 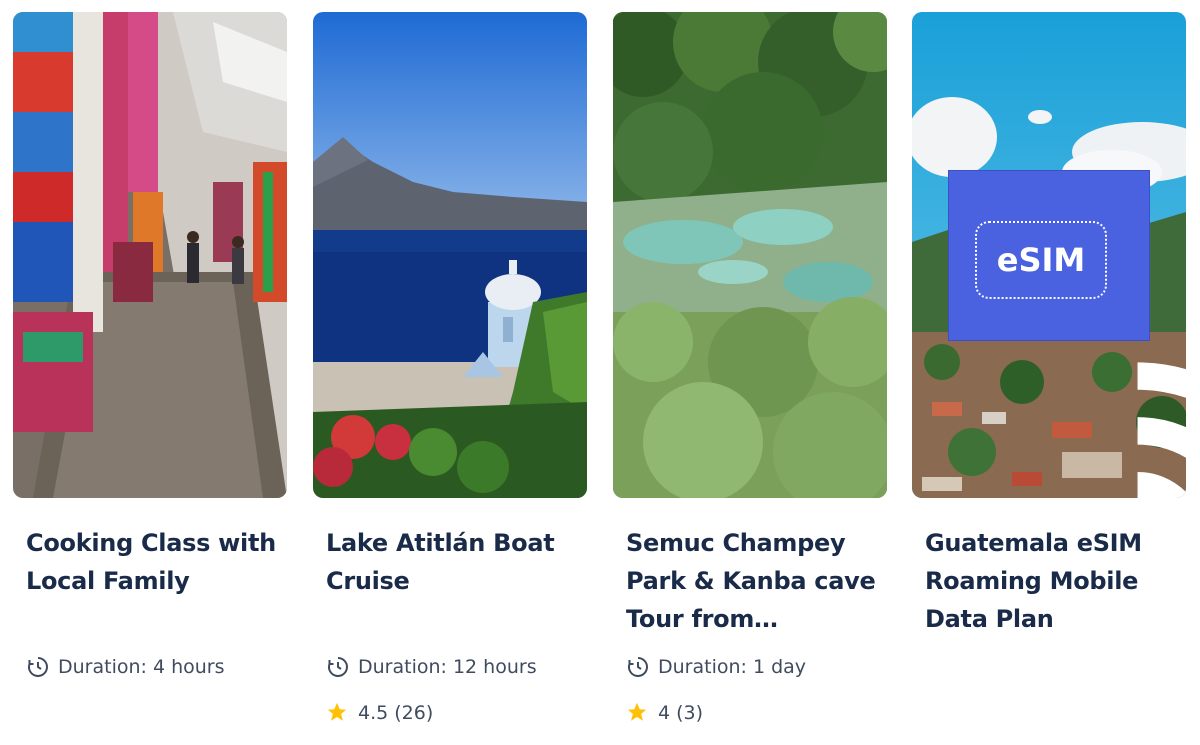 I want to click on card-title: Lake Atitlán Boat Cruise, so click(x=452, y=562).